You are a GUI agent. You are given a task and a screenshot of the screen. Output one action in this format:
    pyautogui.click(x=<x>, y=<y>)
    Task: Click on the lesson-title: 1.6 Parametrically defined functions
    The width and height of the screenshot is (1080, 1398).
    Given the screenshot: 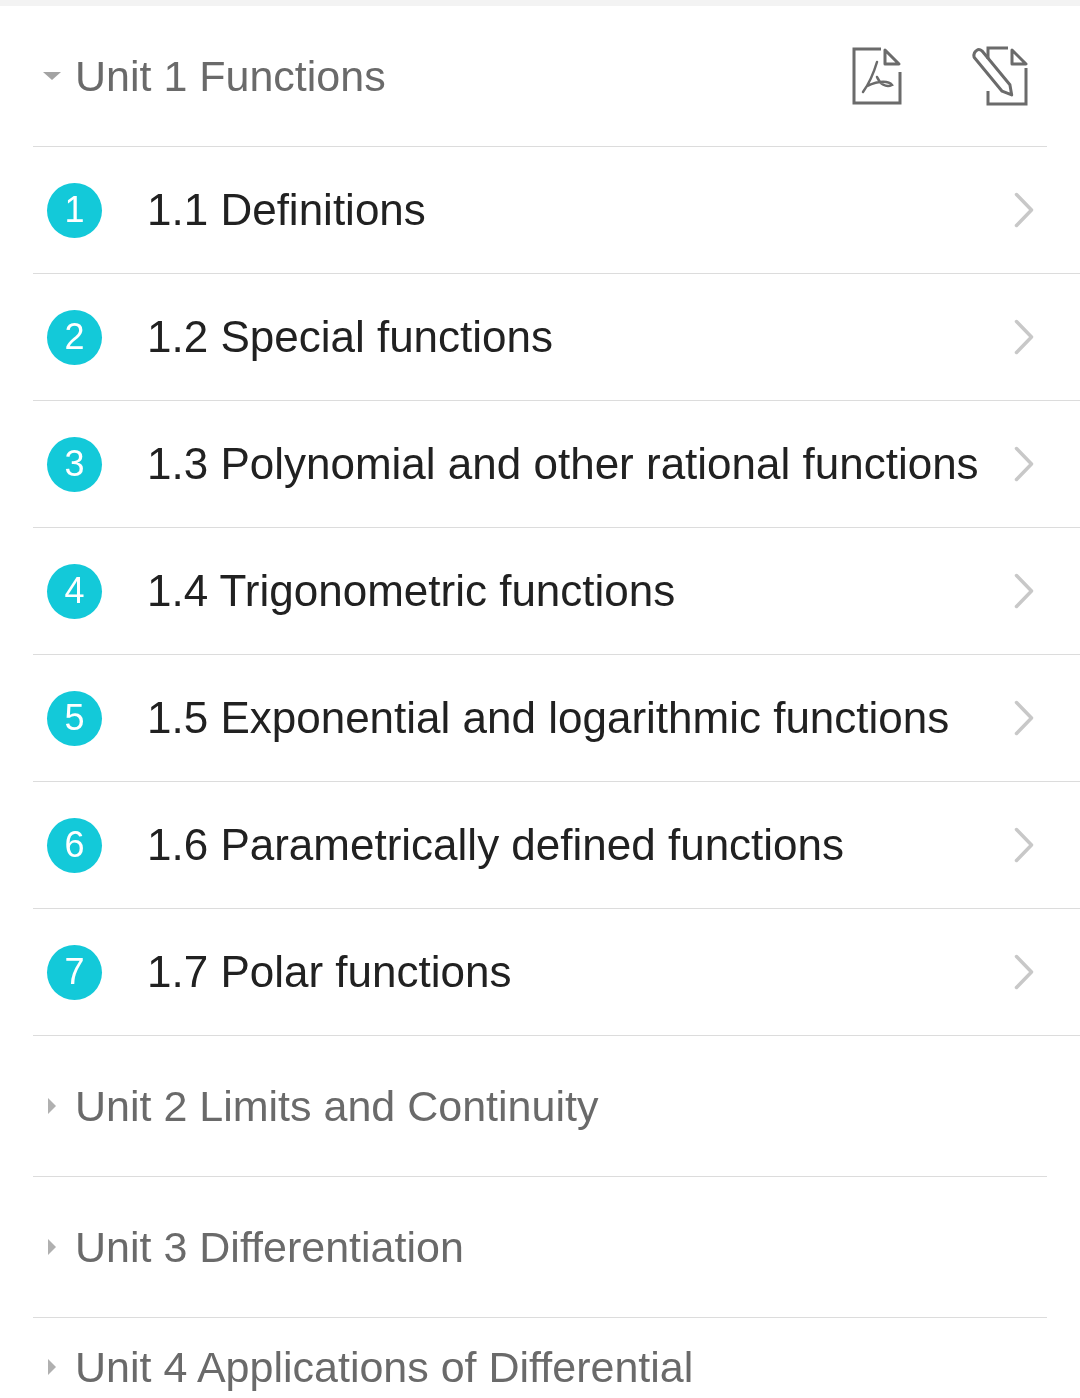 What is the action you would take?
    pyautogui.click(x=580, y=845)
    